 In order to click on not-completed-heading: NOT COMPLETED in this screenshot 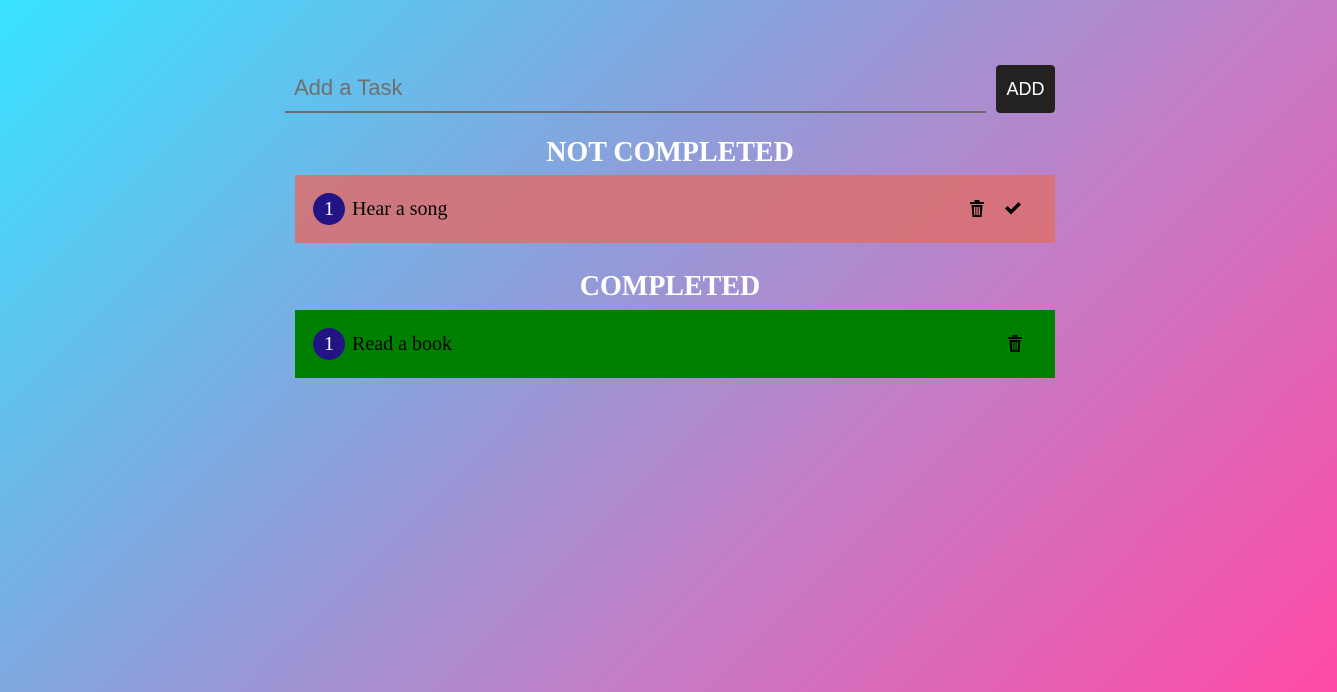, I will do `click(670, 152)`.